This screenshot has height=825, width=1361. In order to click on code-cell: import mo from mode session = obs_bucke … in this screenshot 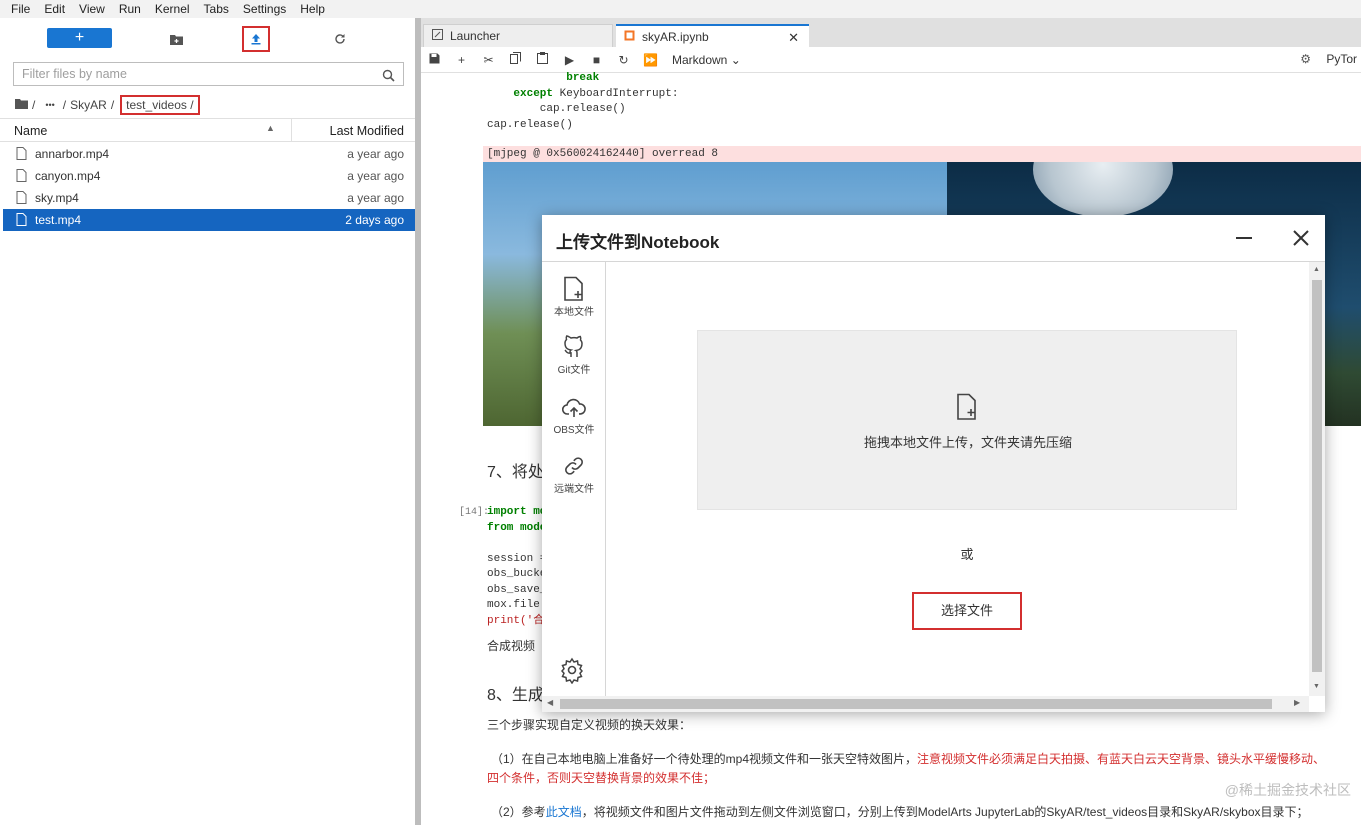, I will do `click(516, 567)`.